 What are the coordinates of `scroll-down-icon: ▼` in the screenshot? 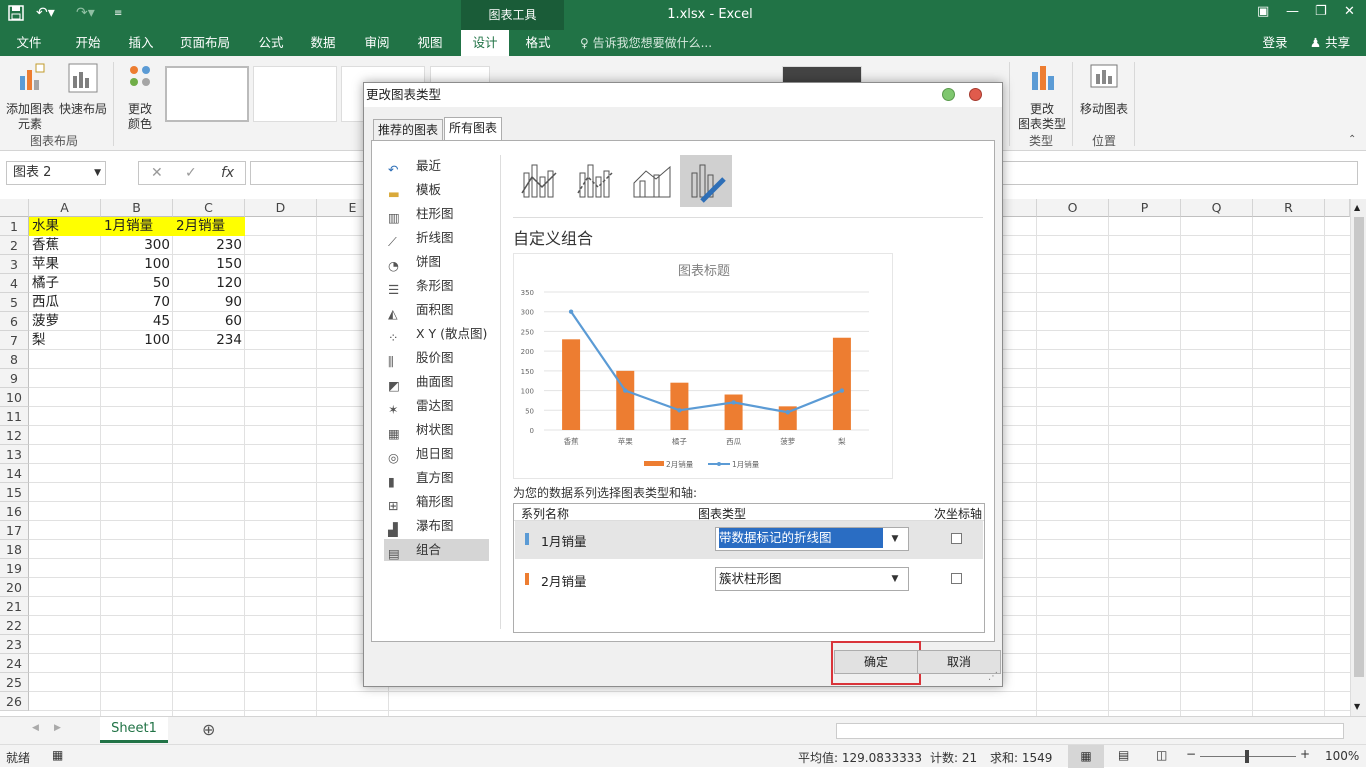 It's located at (1357, 706).